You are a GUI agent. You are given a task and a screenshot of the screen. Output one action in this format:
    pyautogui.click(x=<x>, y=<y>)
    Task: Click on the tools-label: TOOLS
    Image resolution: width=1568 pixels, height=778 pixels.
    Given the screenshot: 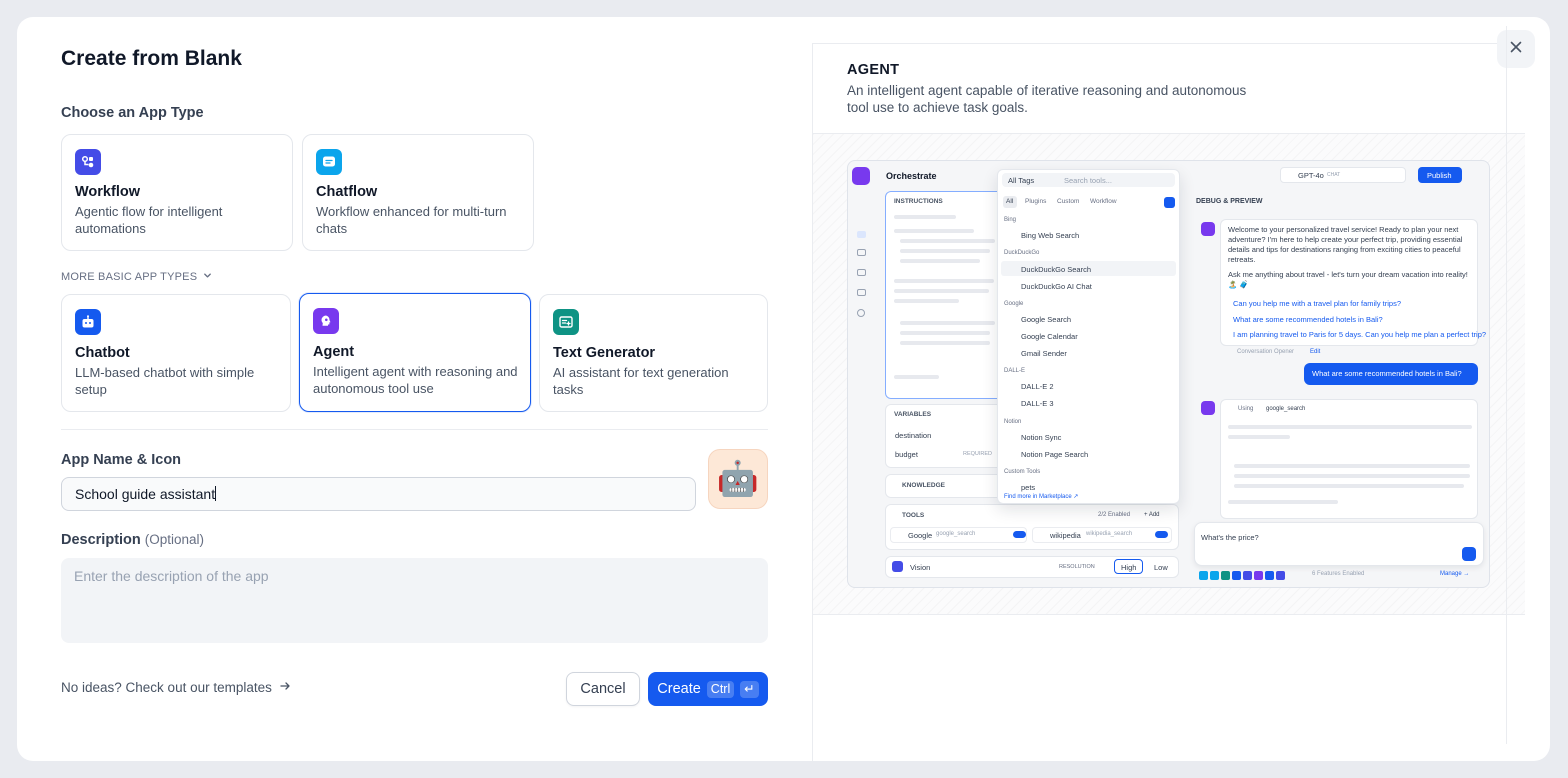 What is the action you would take?
    pyautogui.click(x=913, y=515)
    